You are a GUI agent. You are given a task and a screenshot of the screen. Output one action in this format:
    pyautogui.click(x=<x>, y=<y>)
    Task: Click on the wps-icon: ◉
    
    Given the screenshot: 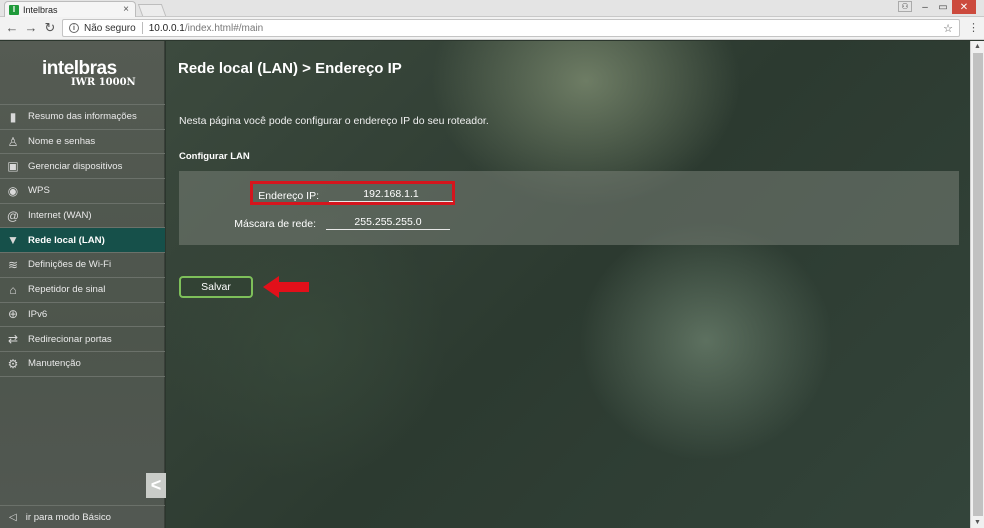 What is the action you would take?
    pyautogui.click(x=13, y=190)
    